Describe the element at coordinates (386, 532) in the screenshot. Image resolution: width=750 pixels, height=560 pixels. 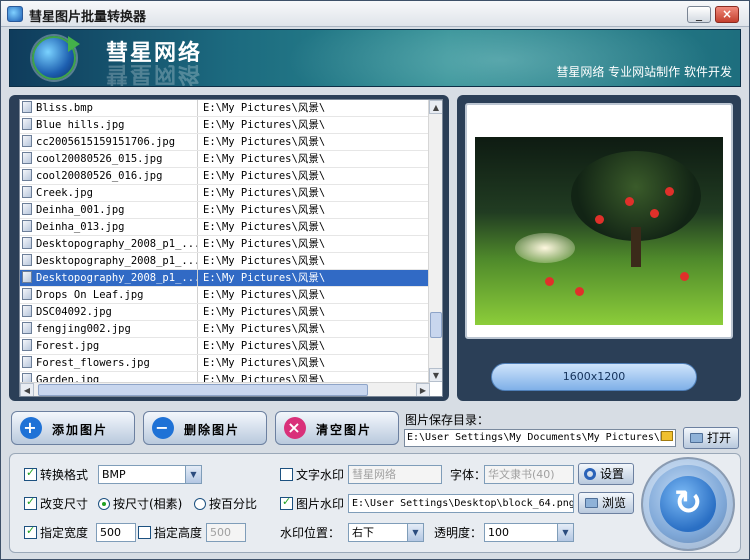
I see `watermark-position-select: 右下 ▼` at that location.